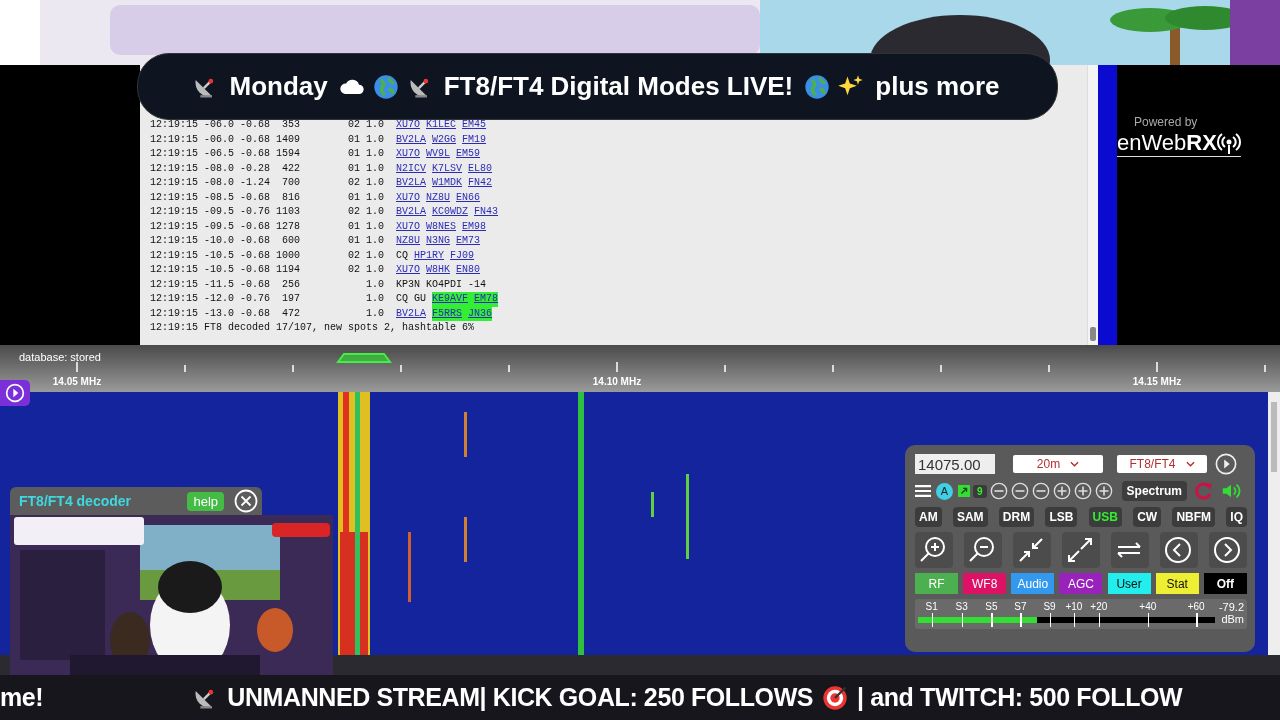 Image resolution: width=1280 pixels, height=720 pixels. Describe the element at coordinates (364, 358) in the screenshot. I see `passband-marker` at that location.